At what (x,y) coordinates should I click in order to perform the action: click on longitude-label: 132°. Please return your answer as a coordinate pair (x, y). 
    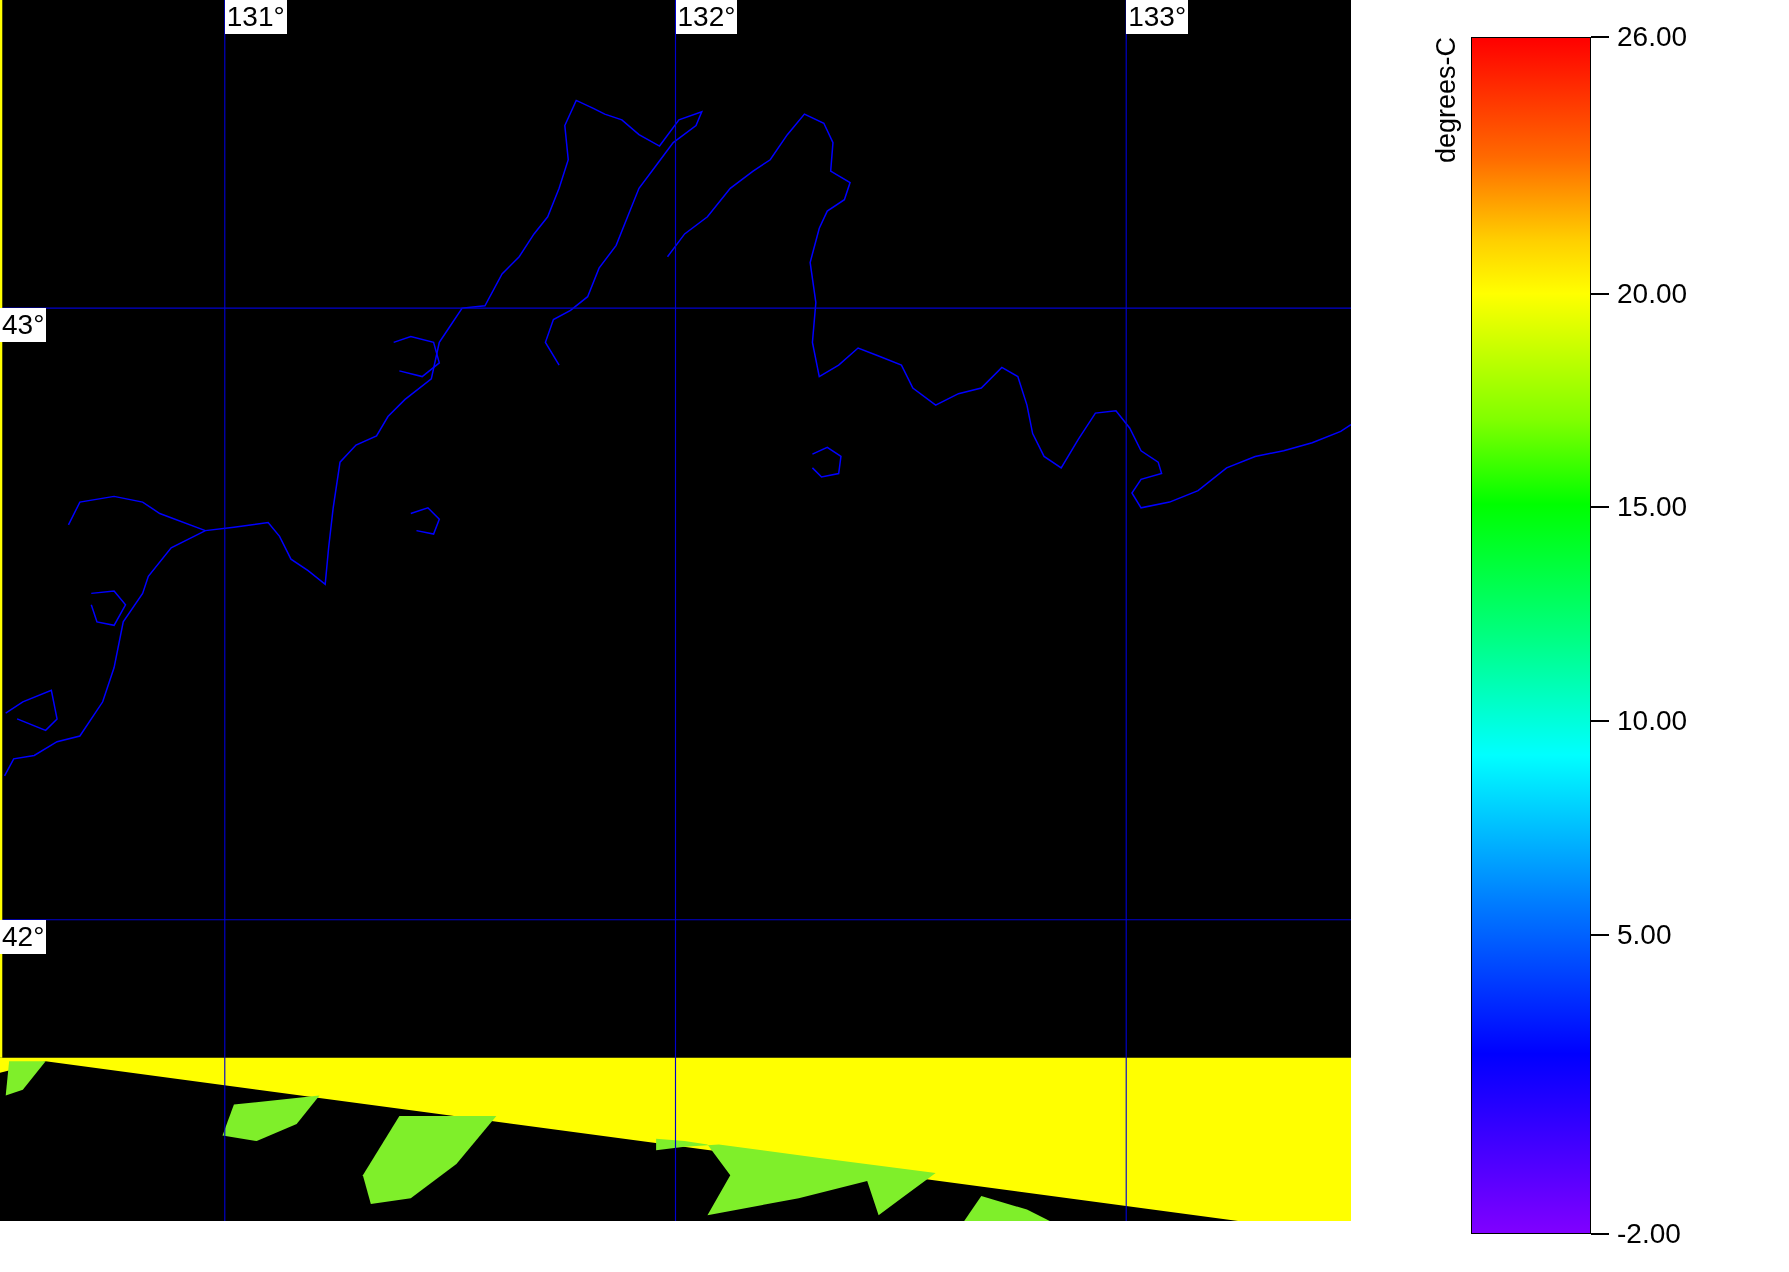
    Looking at the image, I should click on (706, 17).